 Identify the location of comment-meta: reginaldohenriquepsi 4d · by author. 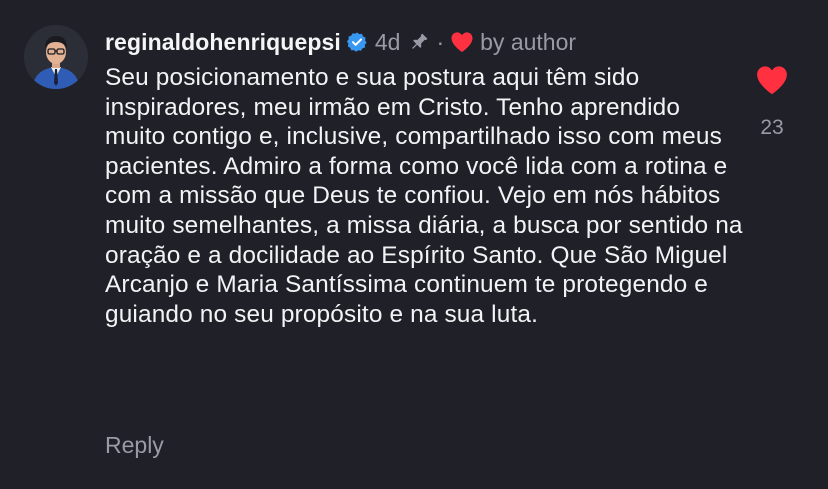
(340, 42).